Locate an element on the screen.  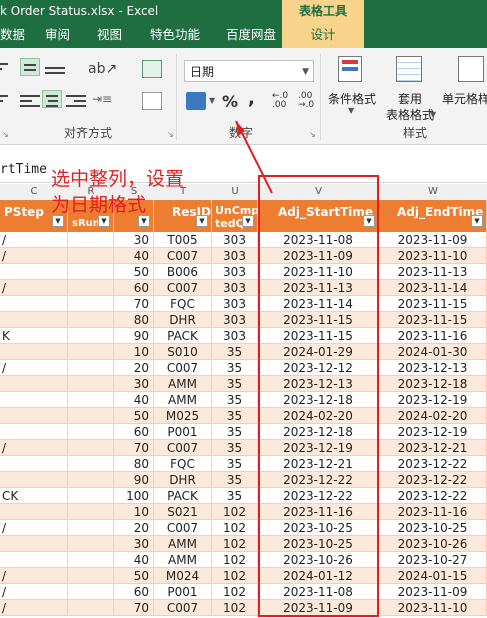
annotation-line-2: 为日期格式 is located at coordinates (99, 205).